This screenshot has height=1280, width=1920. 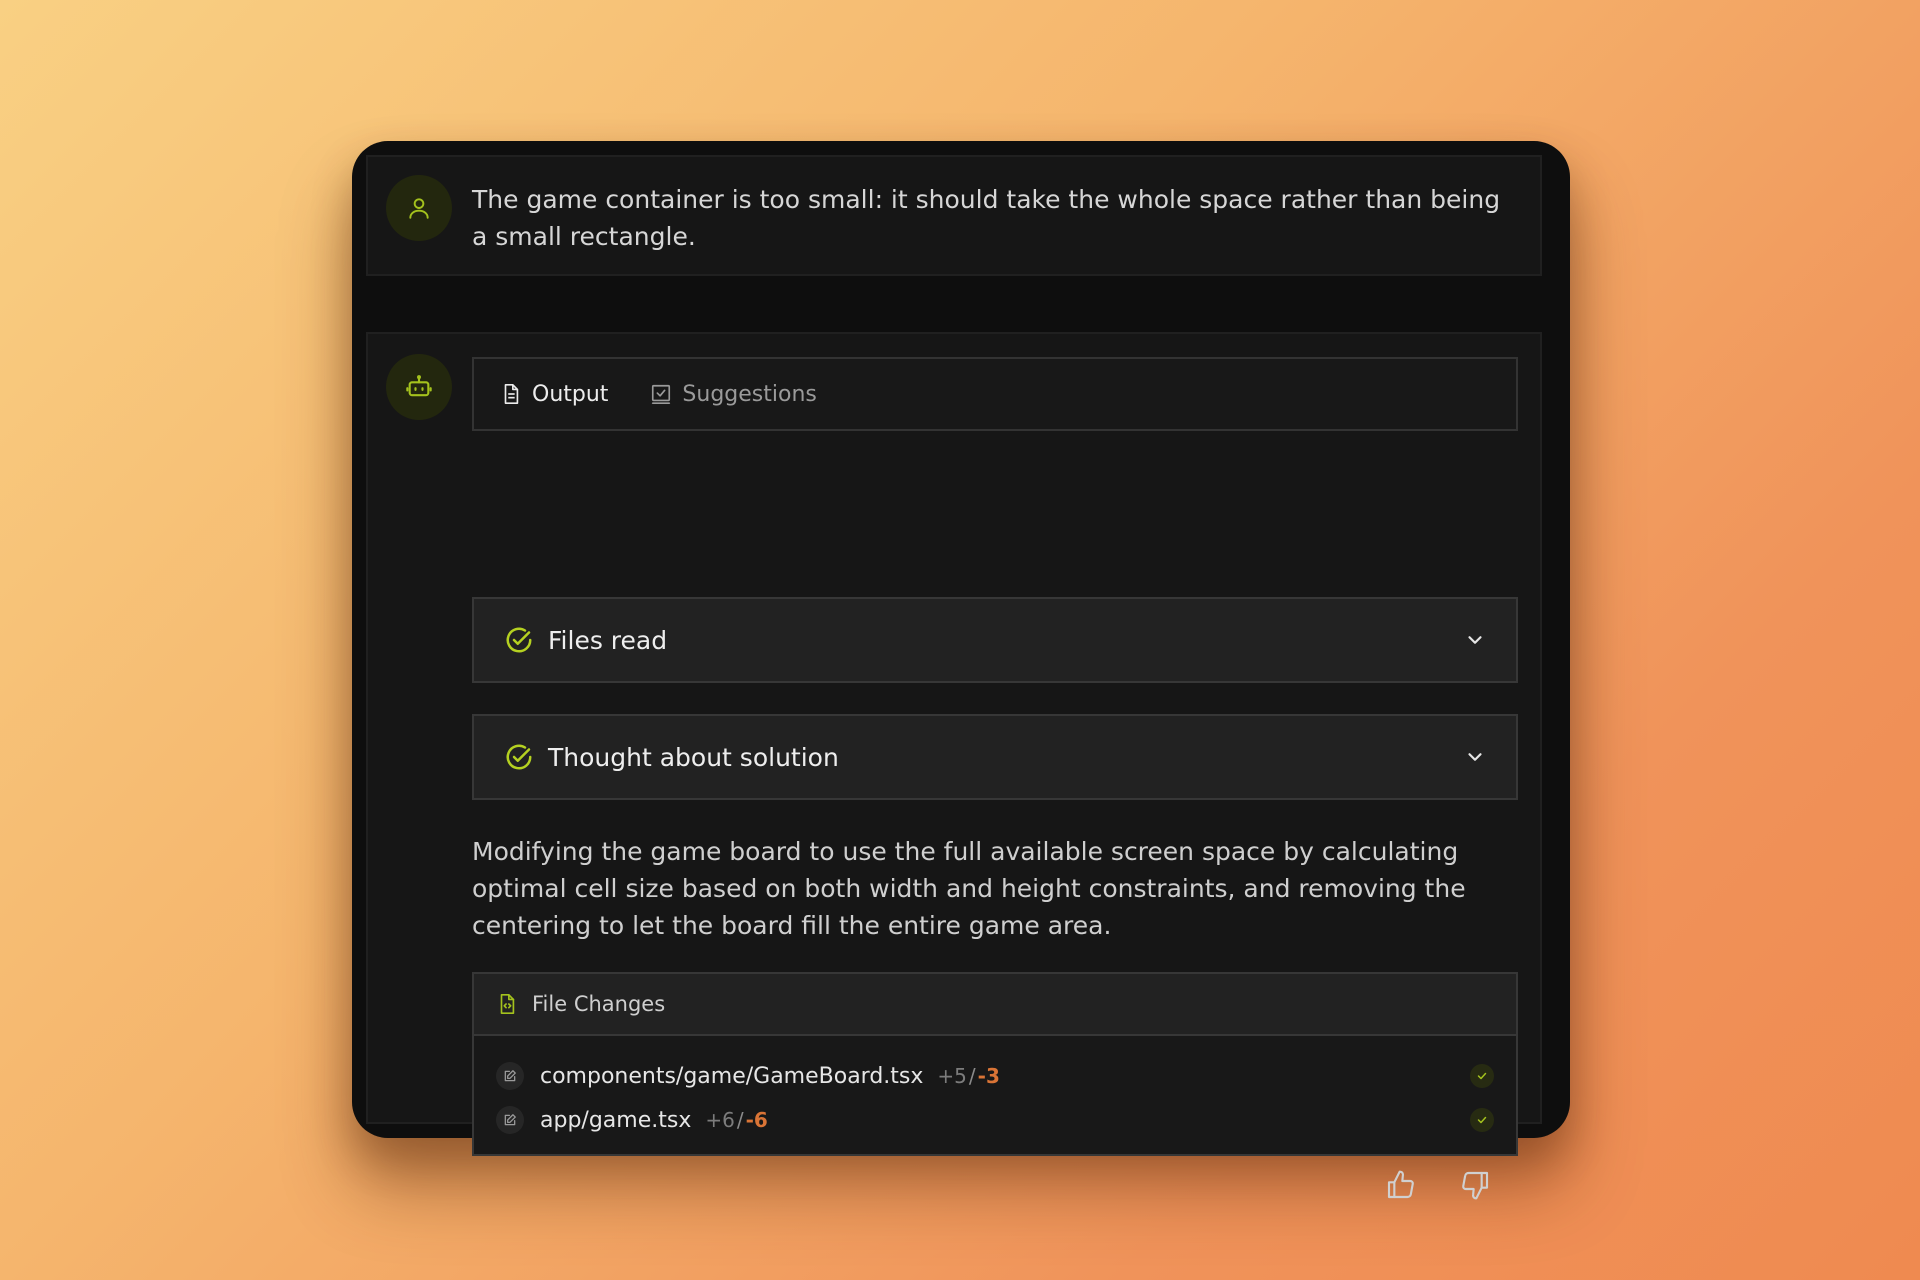 I want to click on diff-stats: +5 / -3, so click(x=968, y=1076).